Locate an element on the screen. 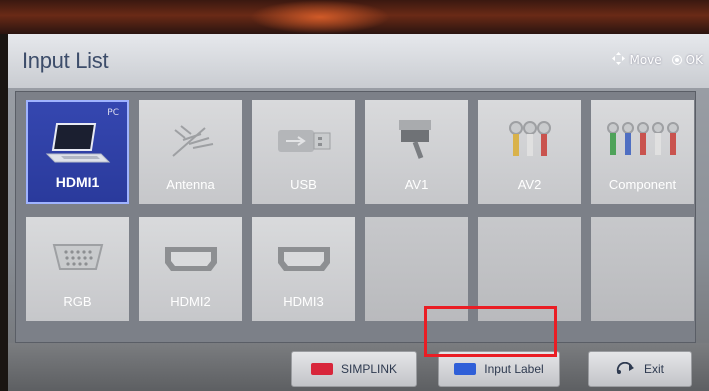 This screenshot has width=709, height=391. input-tile-component: Component is located at coordinates (642, 152).